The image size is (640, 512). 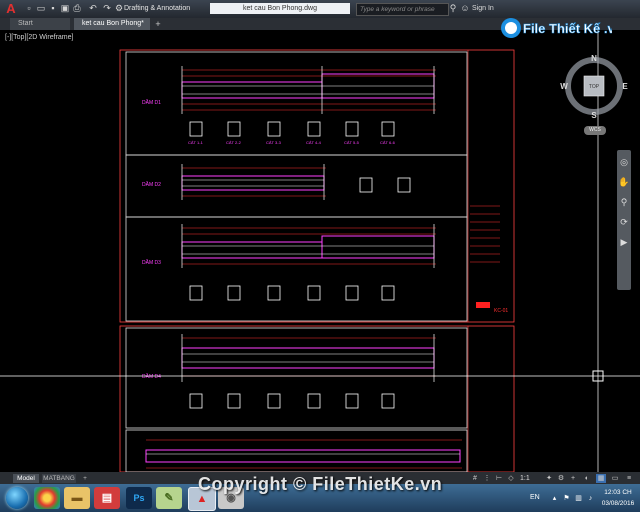 I want to click on notes-block, so click(x=485, y=234).